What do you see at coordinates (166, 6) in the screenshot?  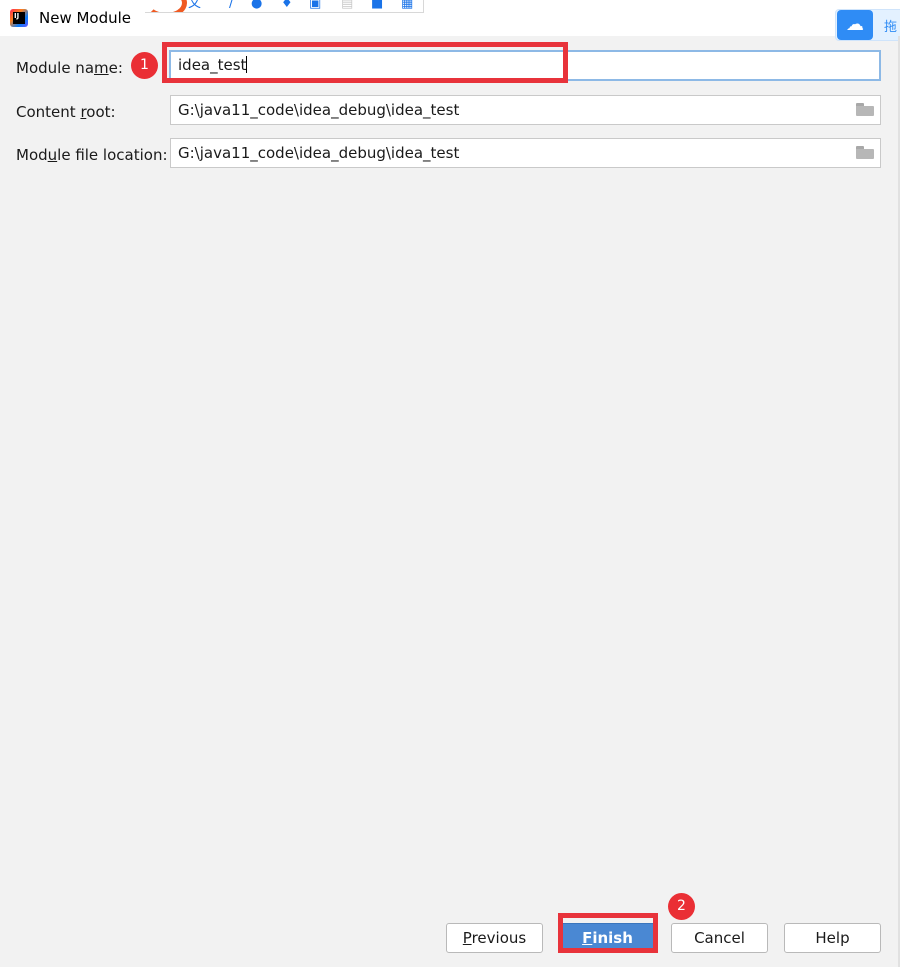 I see `logo-swoosh-icon` at bounding box center [166, 6].